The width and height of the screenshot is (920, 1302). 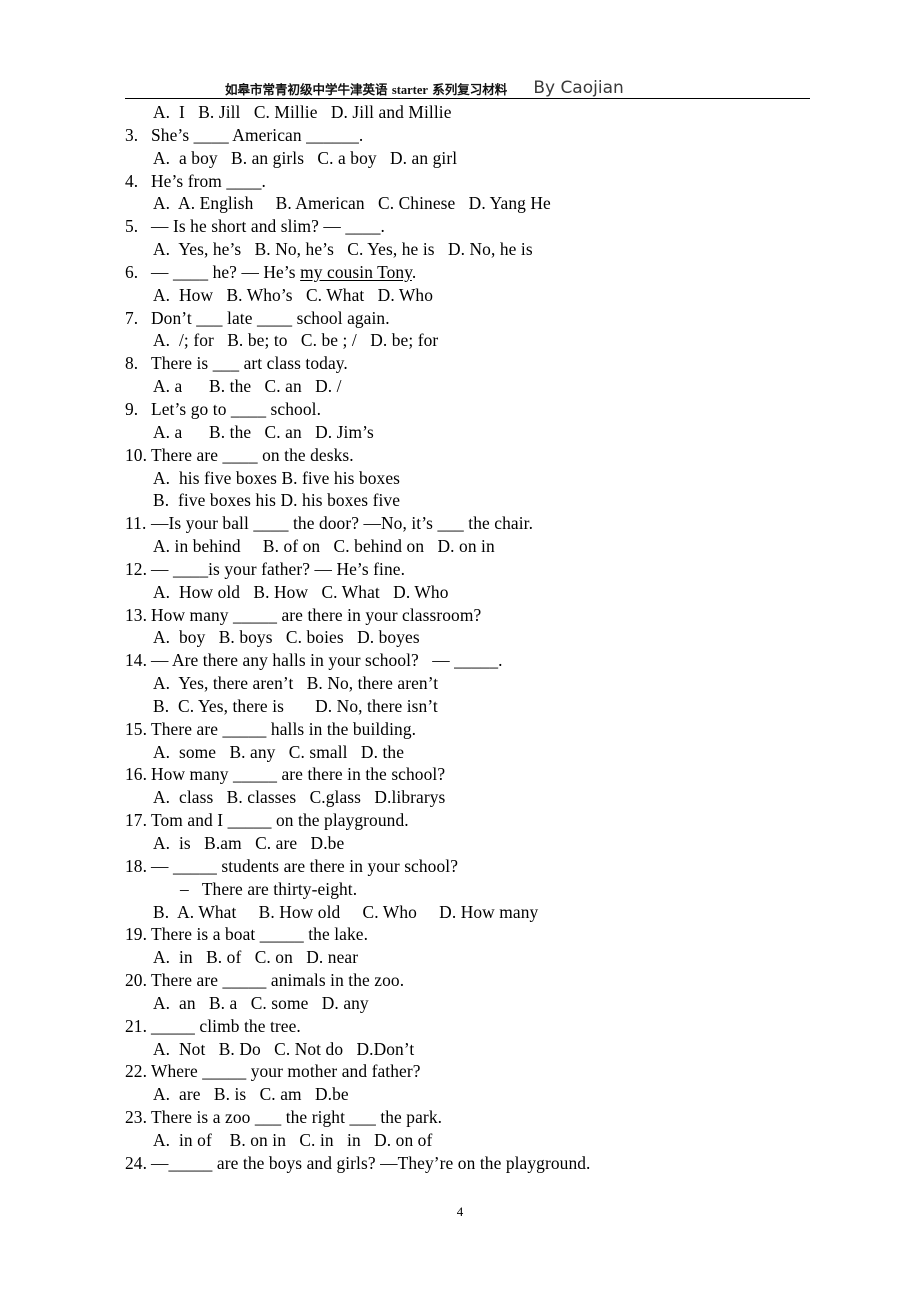 I want to click on question-line: 17. Tom and I _____ on the playground., so click(x=475, y=820).